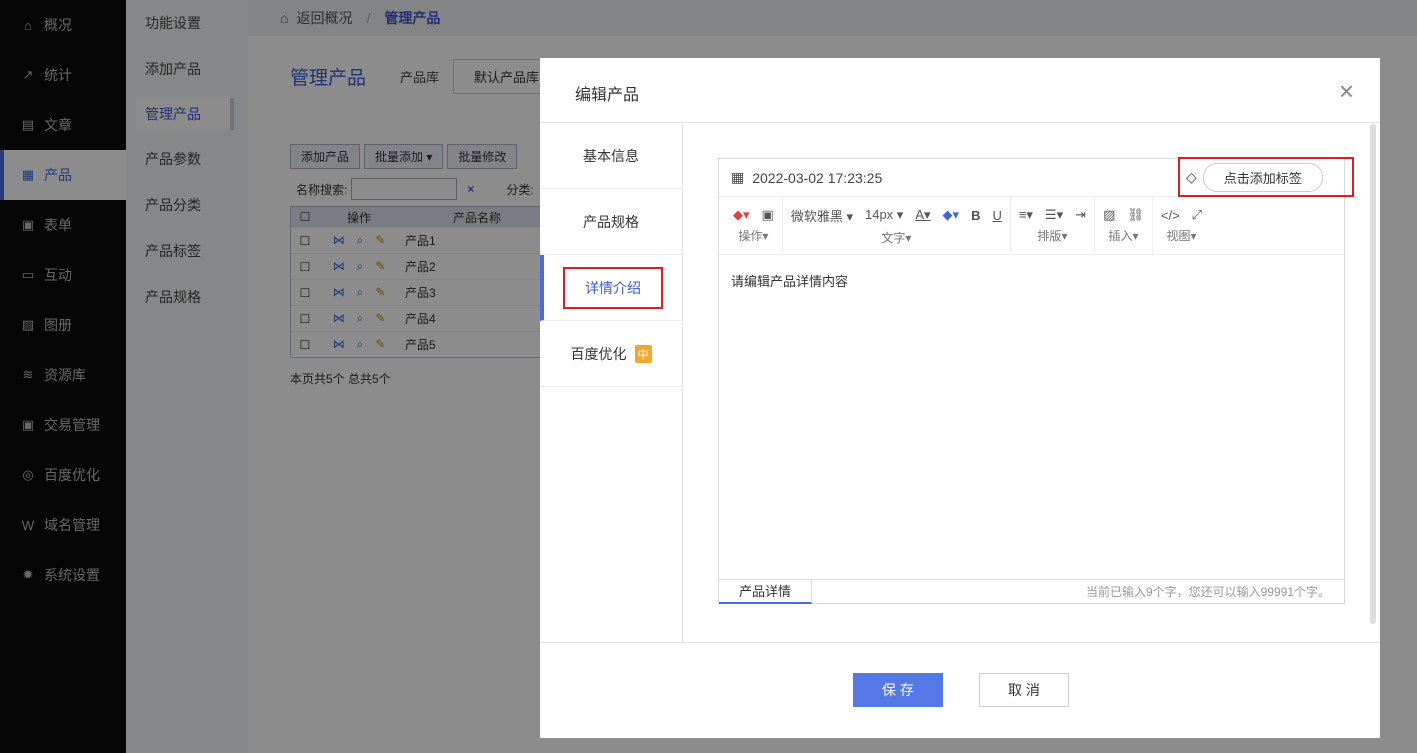 The image size is (1417, 753). What do you see at coordinates (1026, 215) in the screenshot?
I see `align-icon: ≡▾` at bounding box center [1026, 215].